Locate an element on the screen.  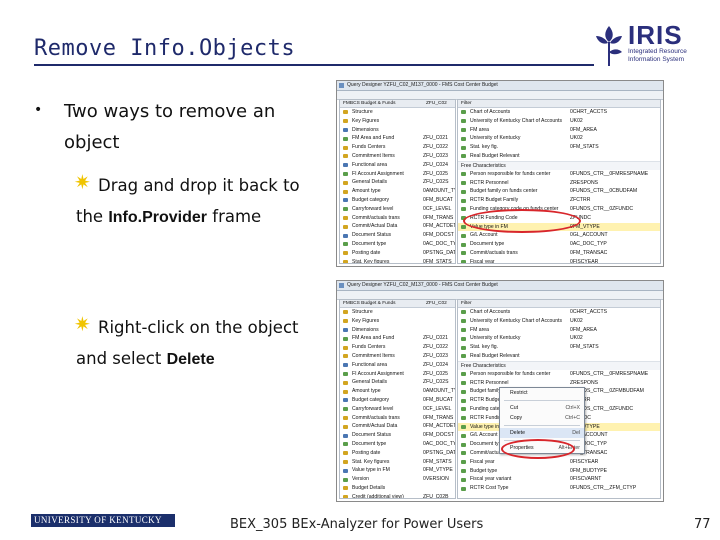
item-label: RCTR Budget Family is located at coordinates (494, 200).